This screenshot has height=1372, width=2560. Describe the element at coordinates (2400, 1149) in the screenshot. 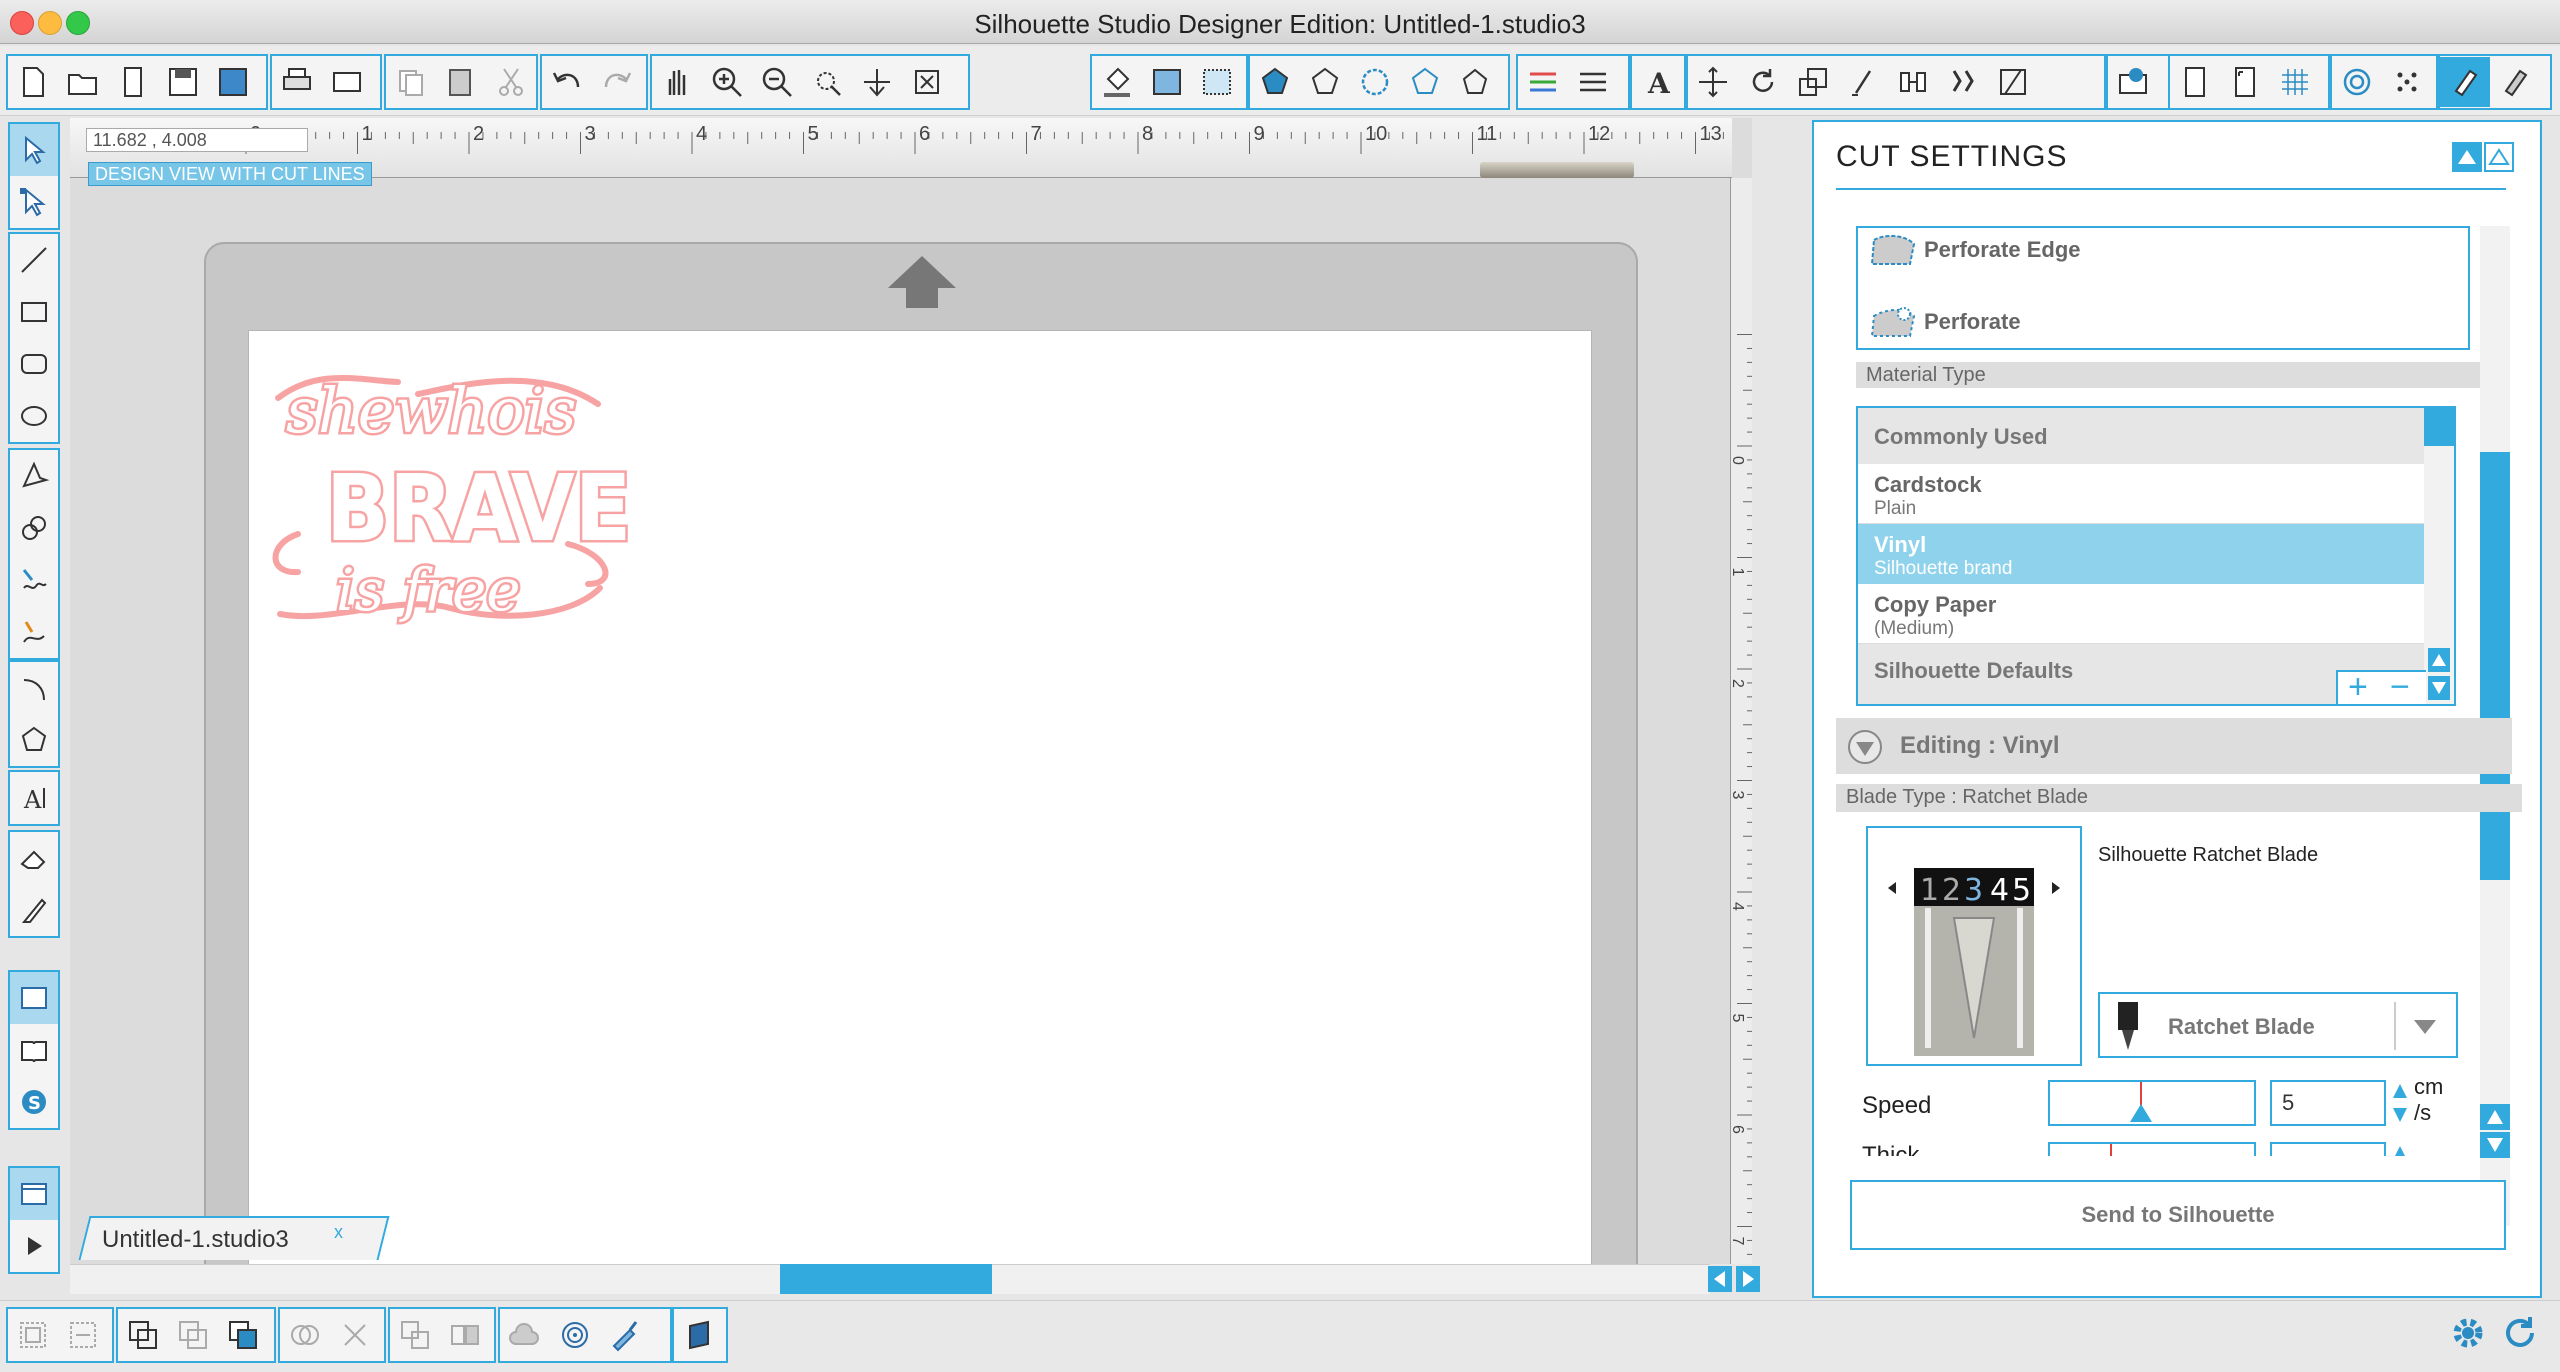

I see `thickness-stepper` at that location.